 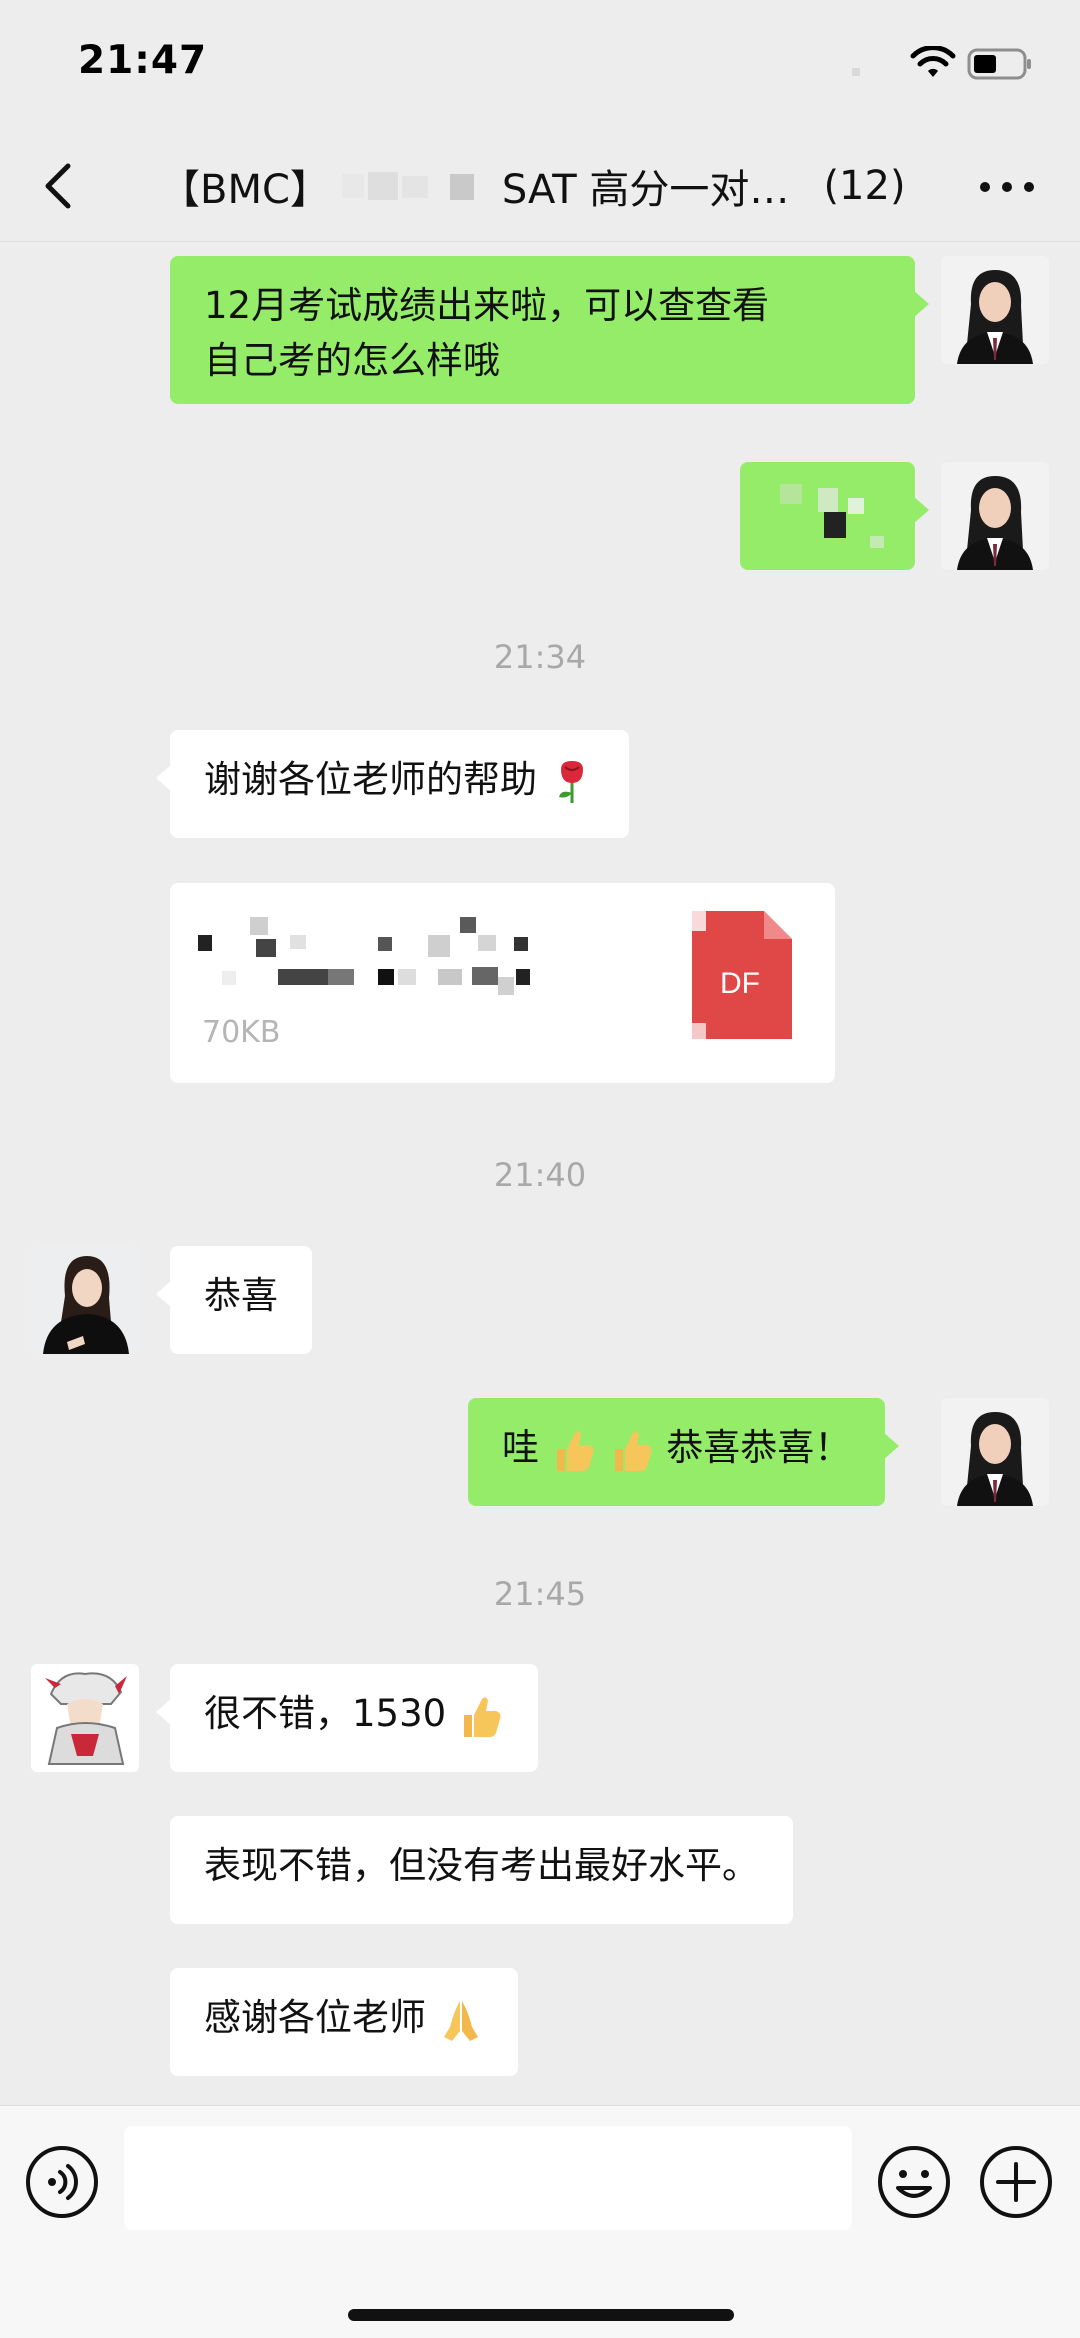 I want to click on back-button, so click(x=60, y=186).